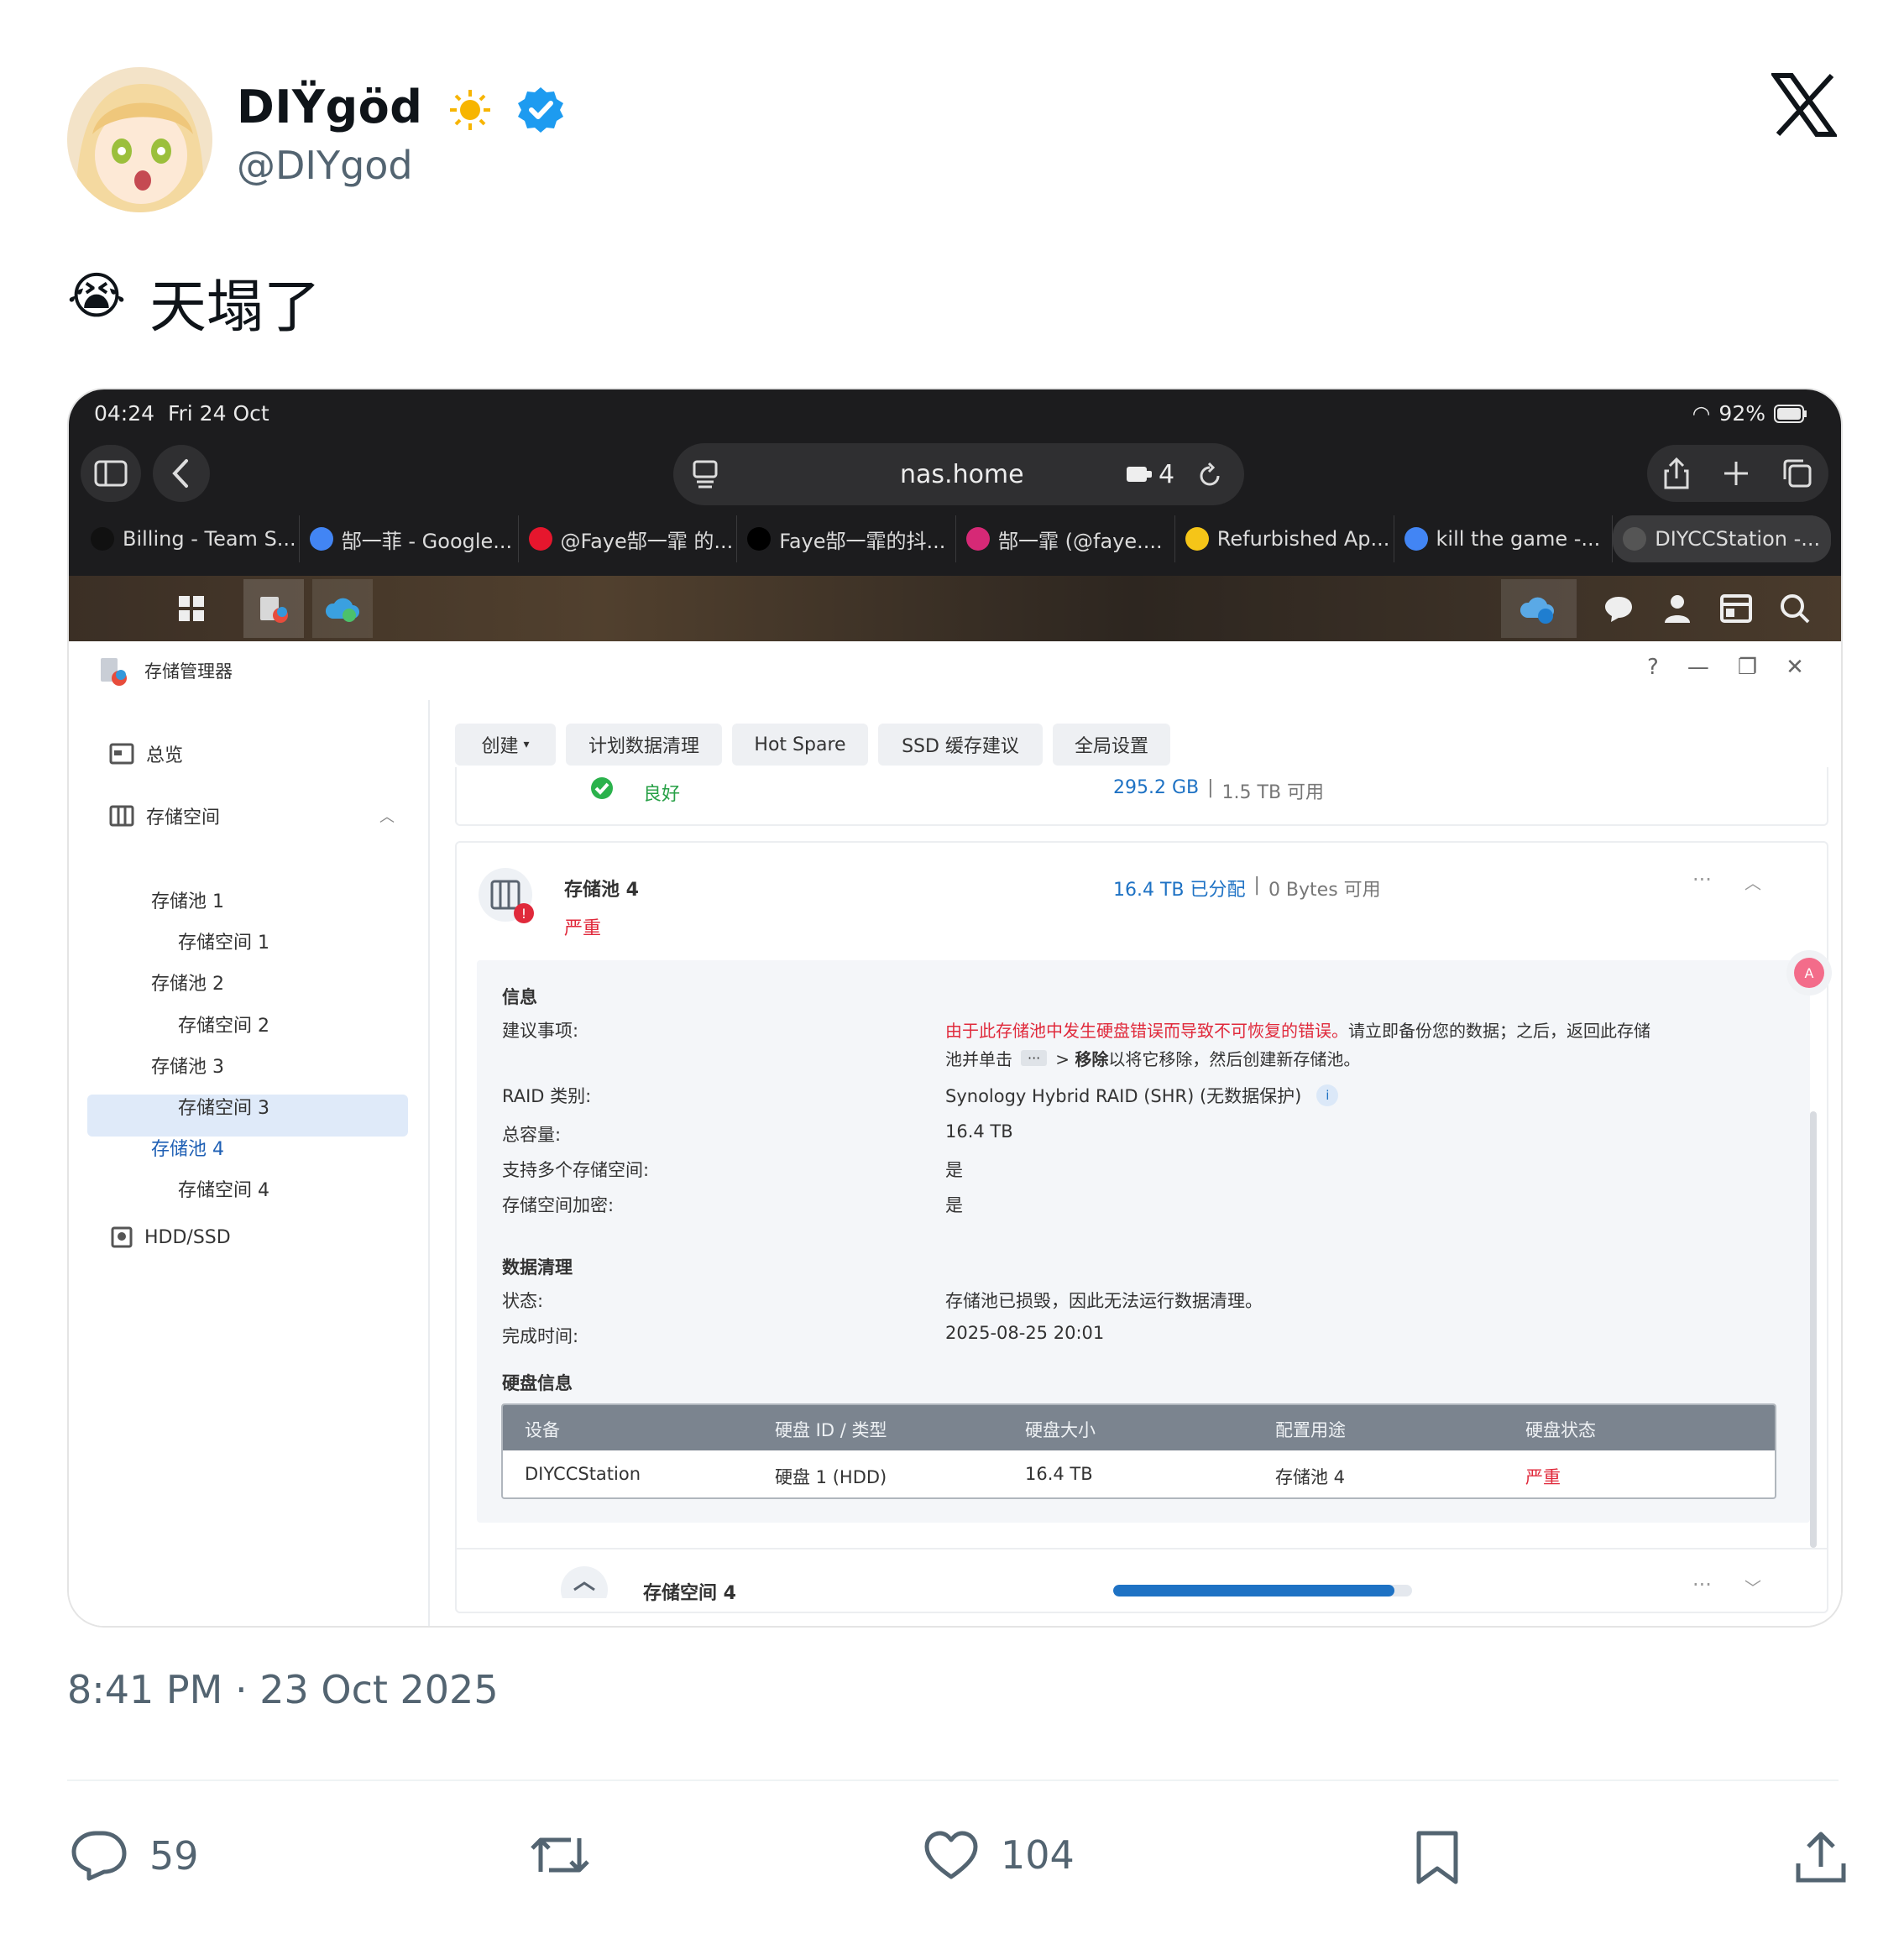 Image resolution: width=1904 pixels, height=1944 pixels. I want to click on repost-button, so click(560, 1855).